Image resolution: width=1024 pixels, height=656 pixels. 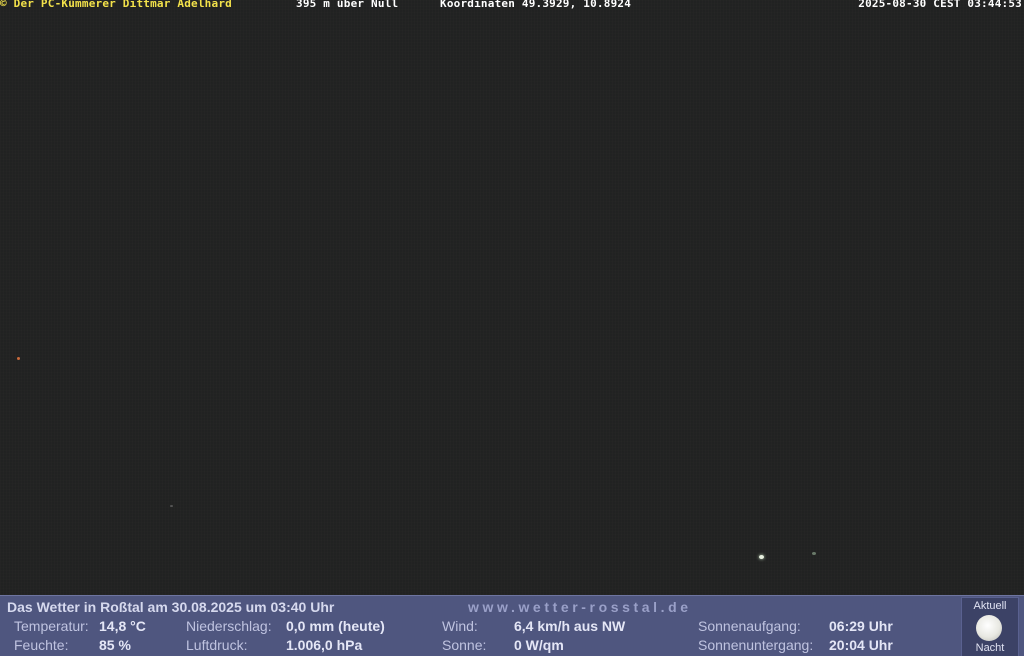 What do you see at coordinates (335, 626) in the screenshot?
I see `precipitation-value: 0,0 mm (heute)` at bounding box center [335, 626].